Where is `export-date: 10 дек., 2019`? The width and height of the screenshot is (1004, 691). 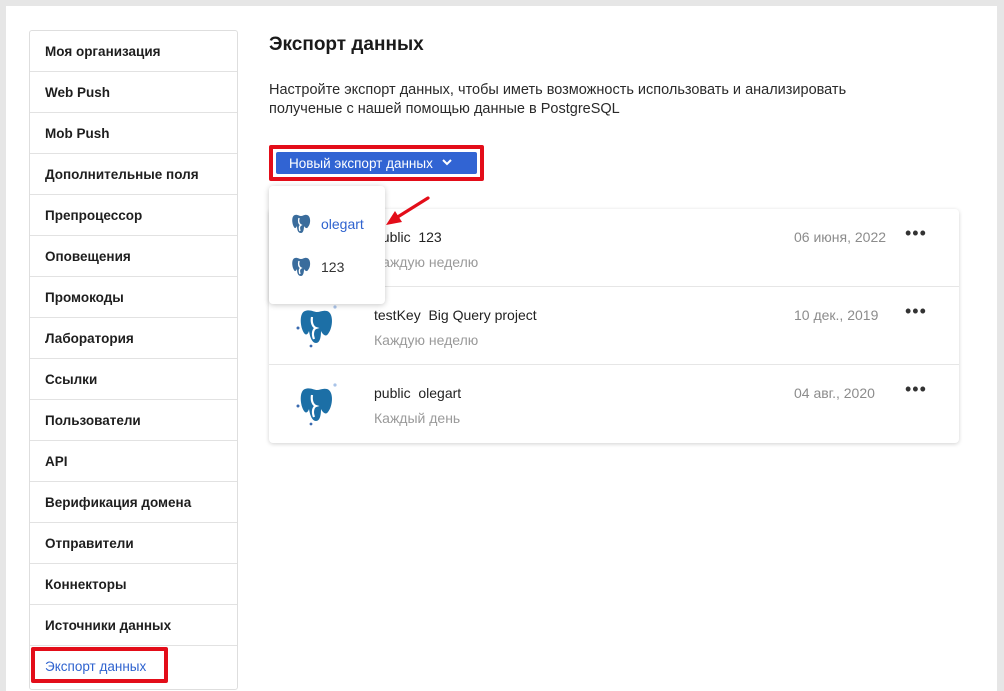
export-date: 10 дек., 2019 is located at coordinates (836, 315).